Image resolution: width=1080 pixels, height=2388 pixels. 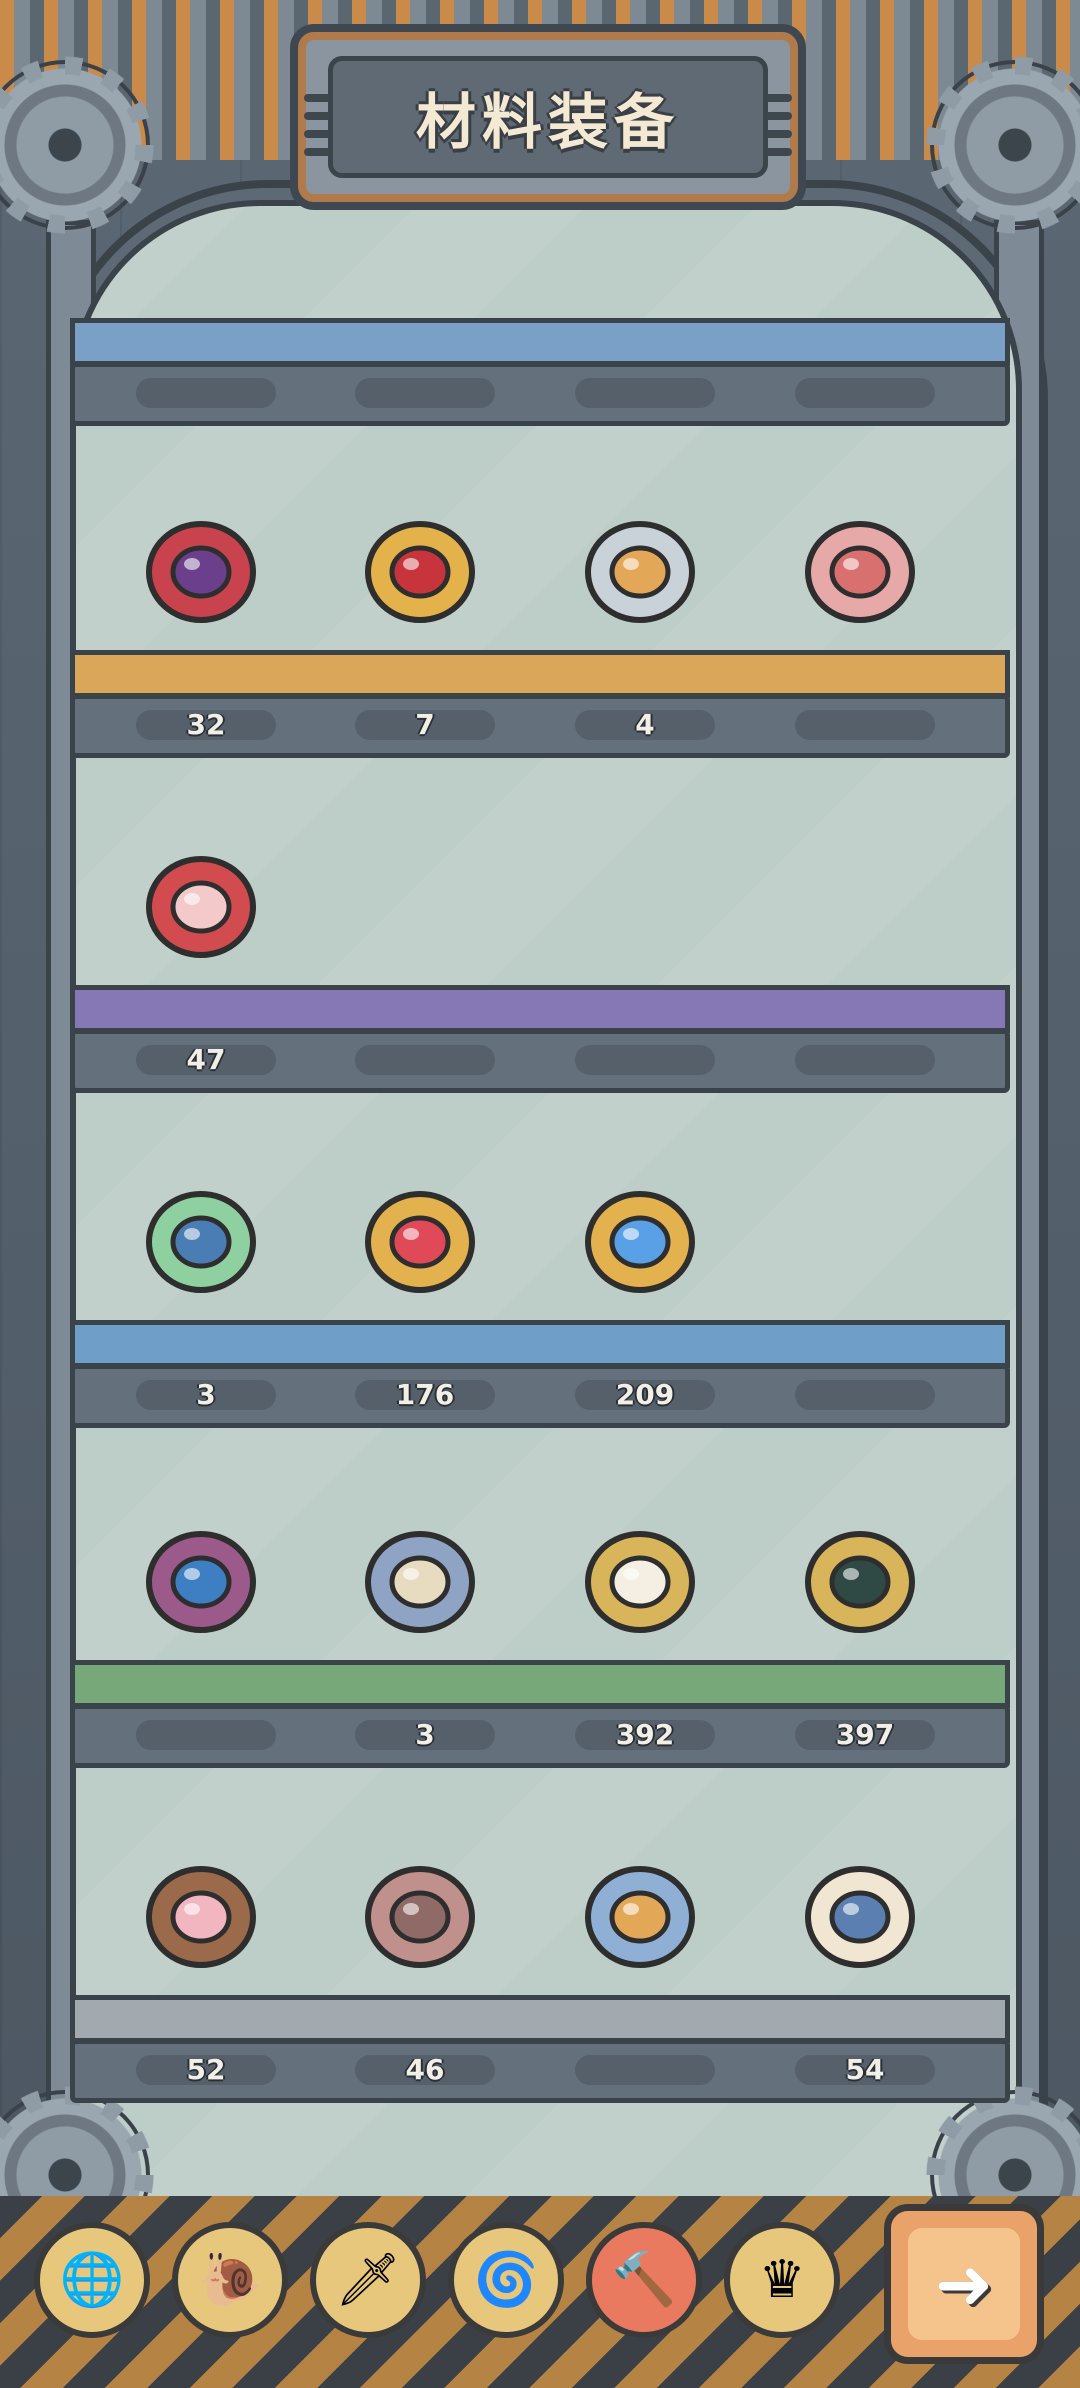 I want to click on tooth-ring-icon, so click(x=640, y=565).